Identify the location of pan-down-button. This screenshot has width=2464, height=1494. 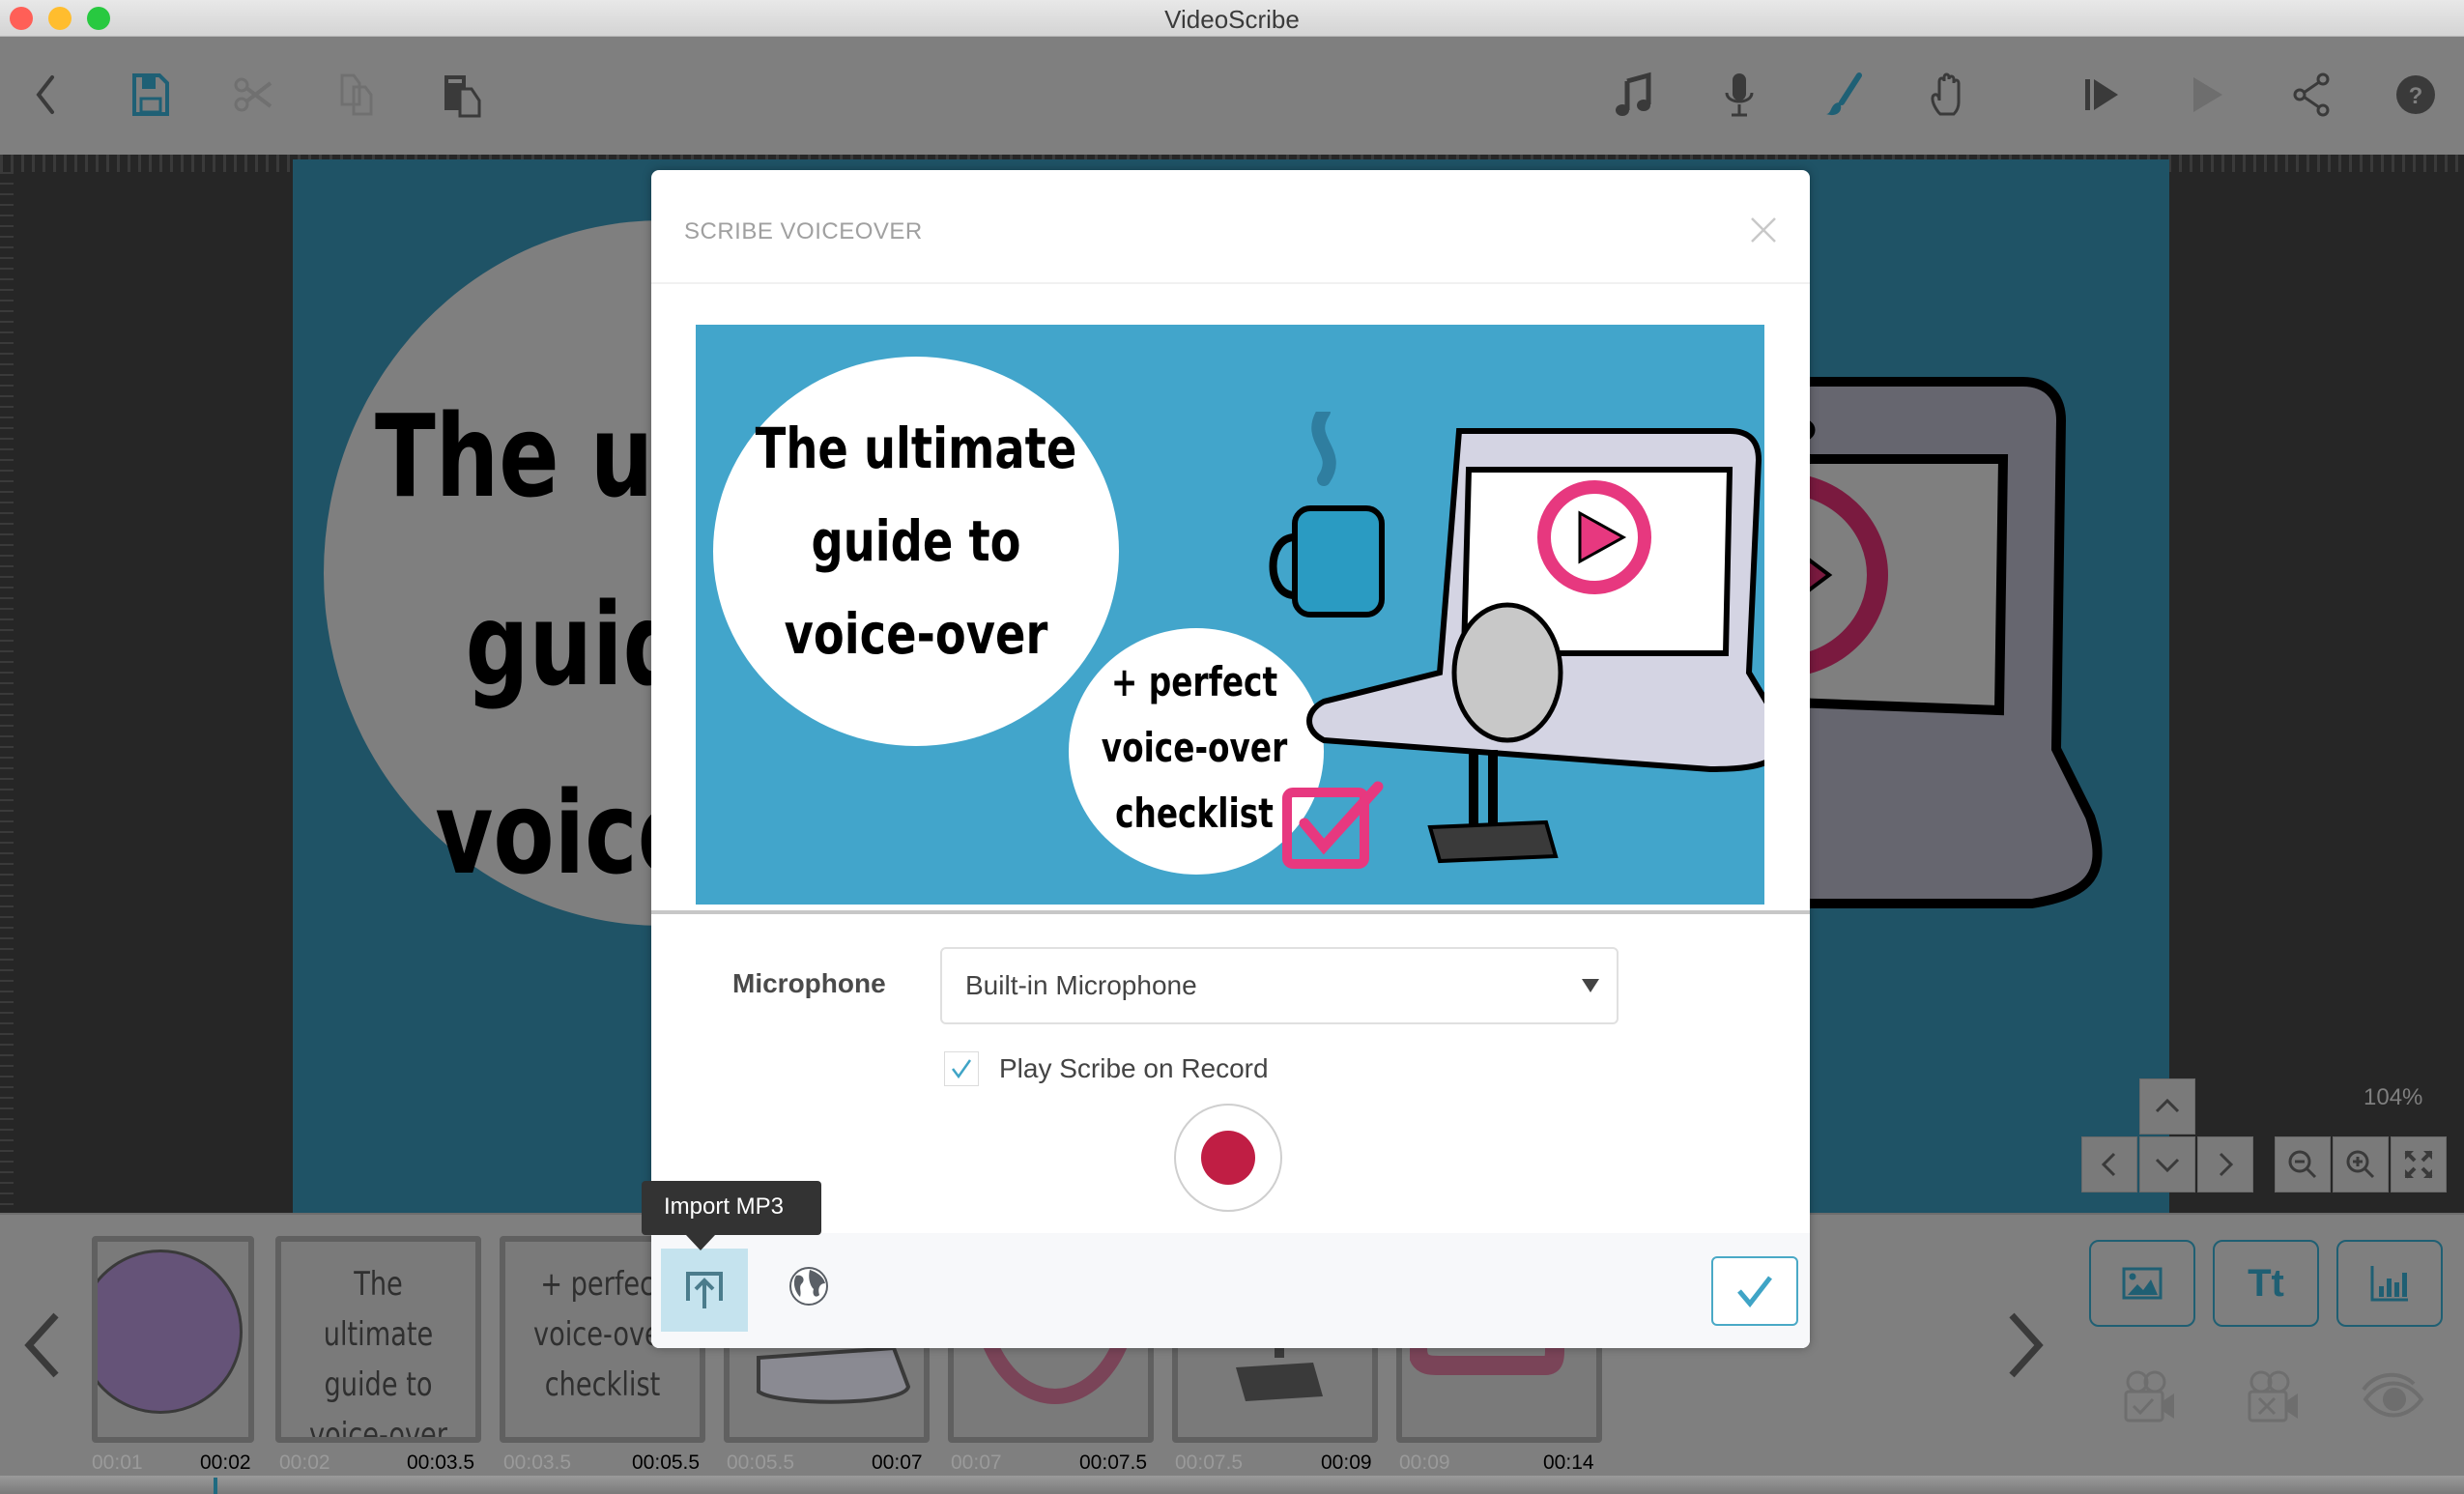
(2167, 1164).